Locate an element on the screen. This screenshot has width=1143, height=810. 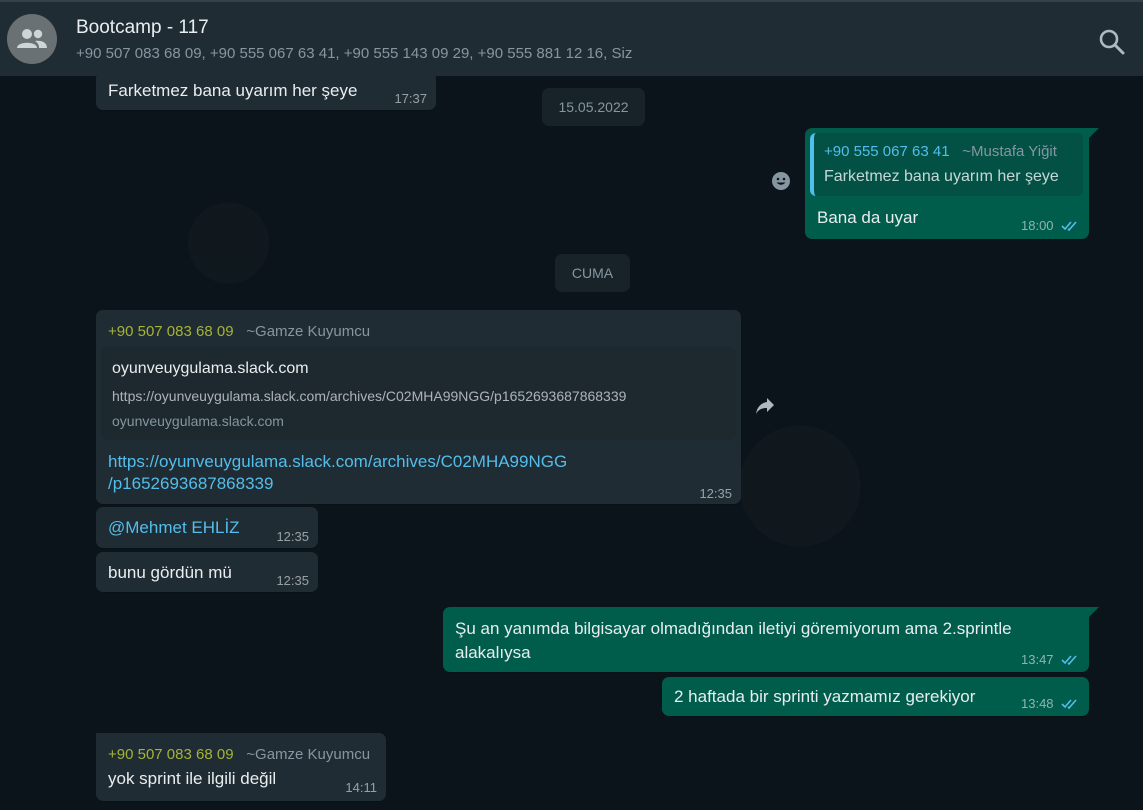
group-icon is located at coordinates (32, 38).